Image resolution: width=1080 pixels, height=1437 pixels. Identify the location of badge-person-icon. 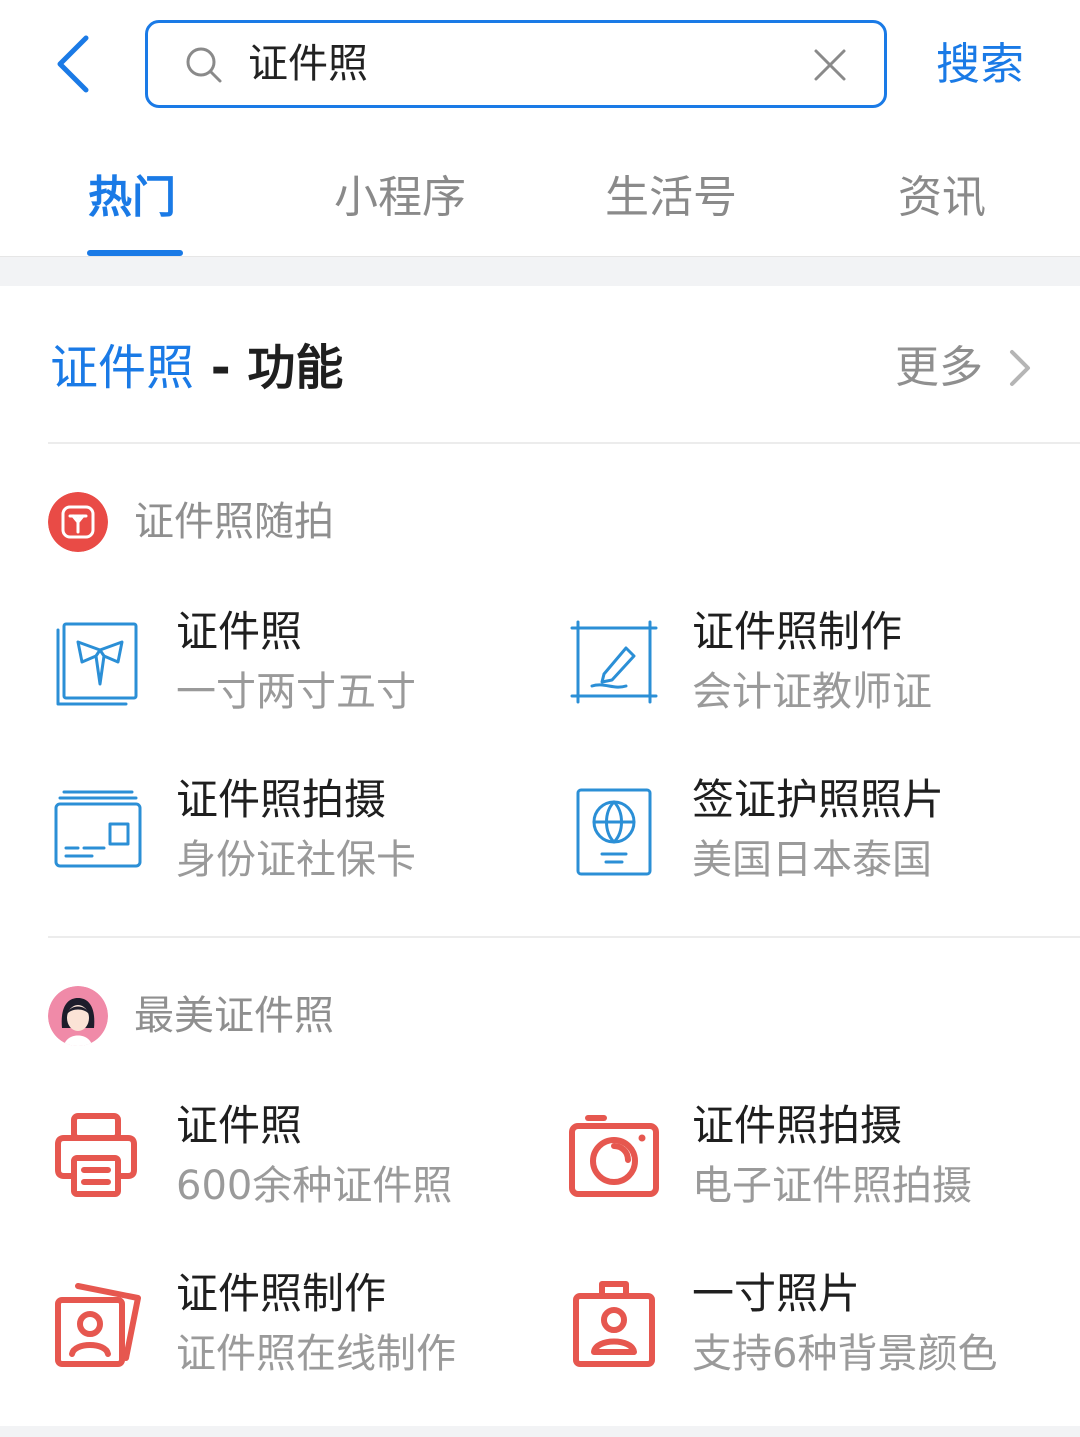
(614, 1324).